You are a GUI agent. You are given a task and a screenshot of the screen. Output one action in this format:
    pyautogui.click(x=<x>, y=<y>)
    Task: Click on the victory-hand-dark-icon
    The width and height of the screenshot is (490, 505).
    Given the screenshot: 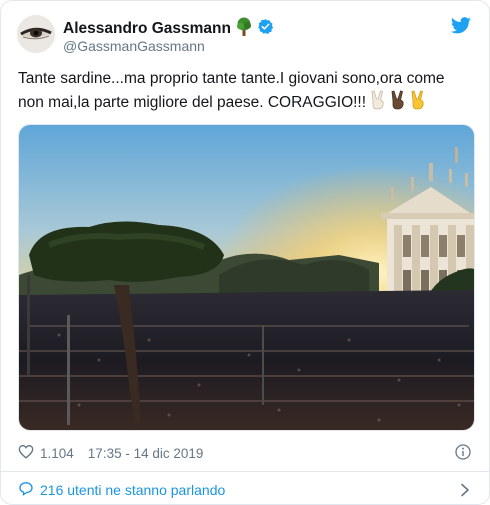 What is the action you would take?
    pyautogui.click(x=398, y=103)
    